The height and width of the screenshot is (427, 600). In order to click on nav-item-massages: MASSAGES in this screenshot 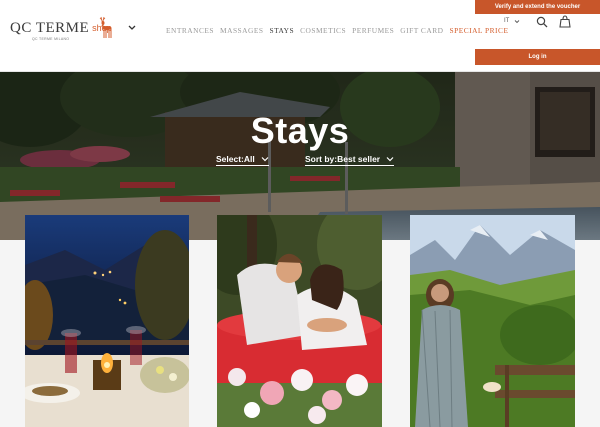, I will do `click(241, 30)`.